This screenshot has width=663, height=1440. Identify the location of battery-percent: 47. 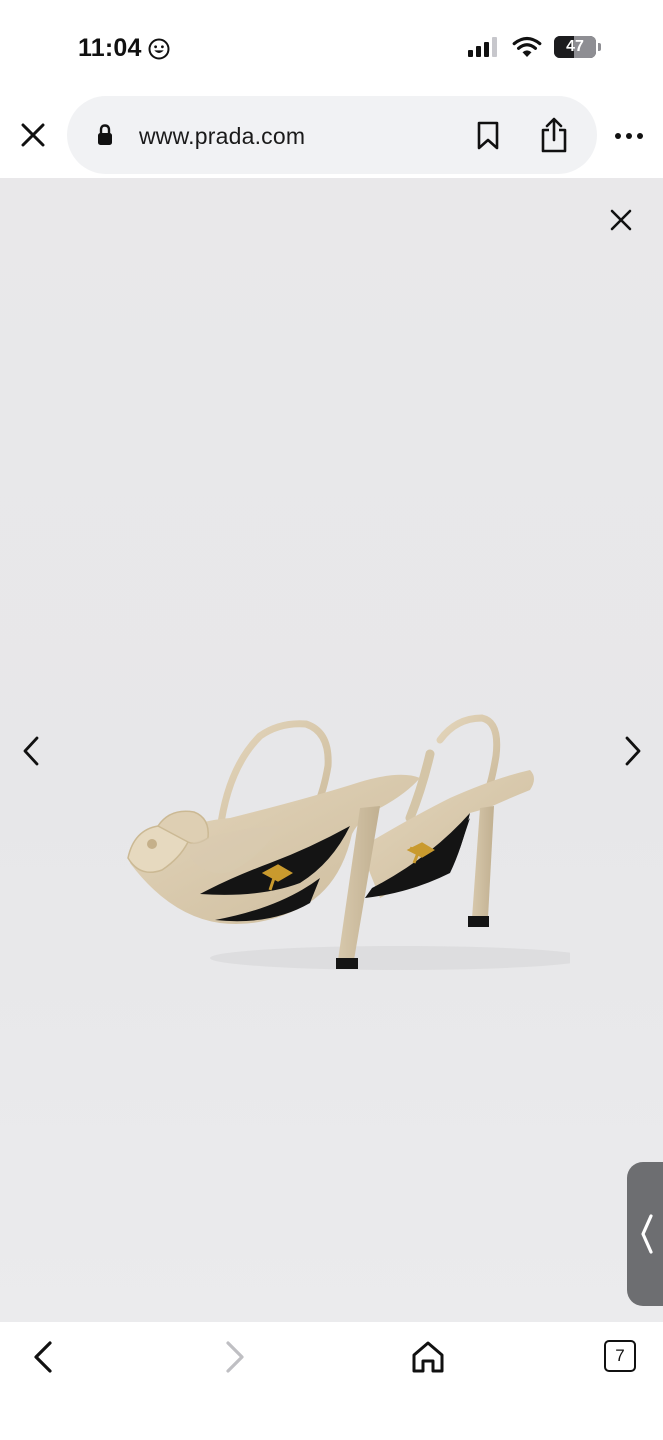
(575, 46).